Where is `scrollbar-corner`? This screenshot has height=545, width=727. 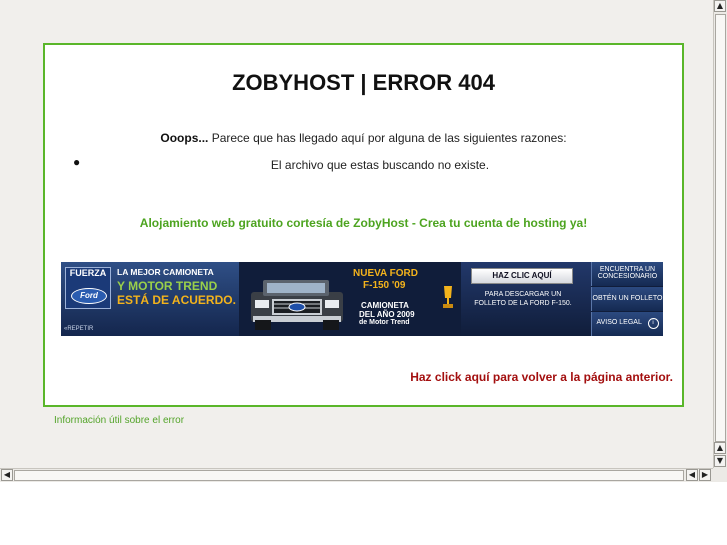 scrollbar-corner is located at coordinates (720, 475).